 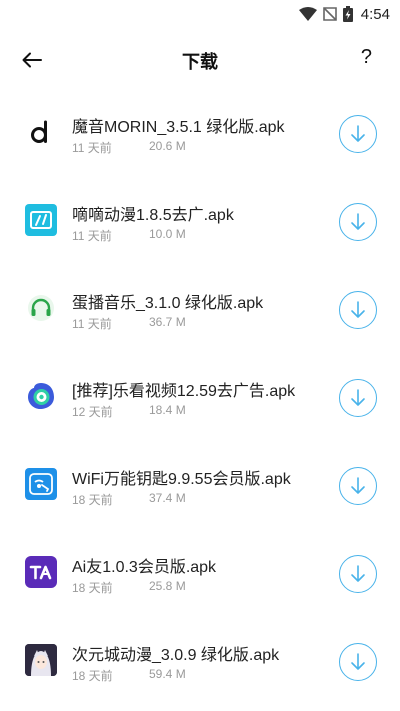 What do you see at coordinates (184, 391) in the screenshot?
I see `file-name: [推荐]乐看视频12.59去广告.apk` at bounding box center [184, 391].